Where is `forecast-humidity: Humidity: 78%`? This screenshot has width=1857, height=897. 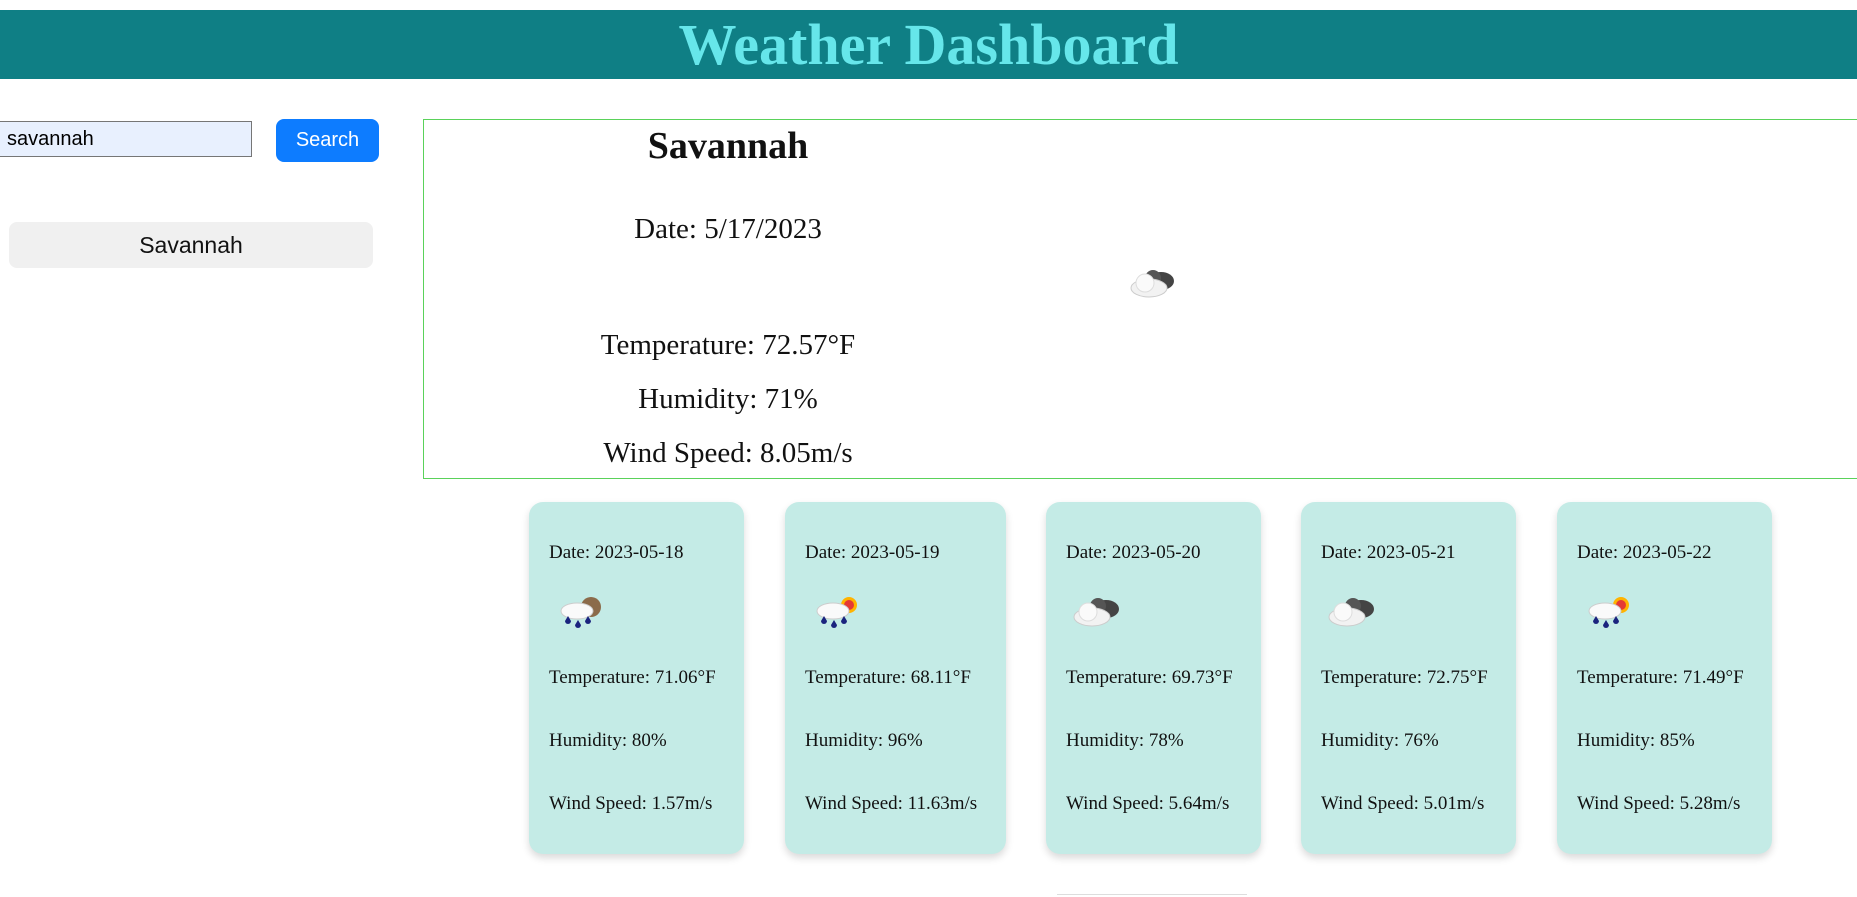 forecast-humidity: Humidity: 78% is located at coordinates (1125, 740).